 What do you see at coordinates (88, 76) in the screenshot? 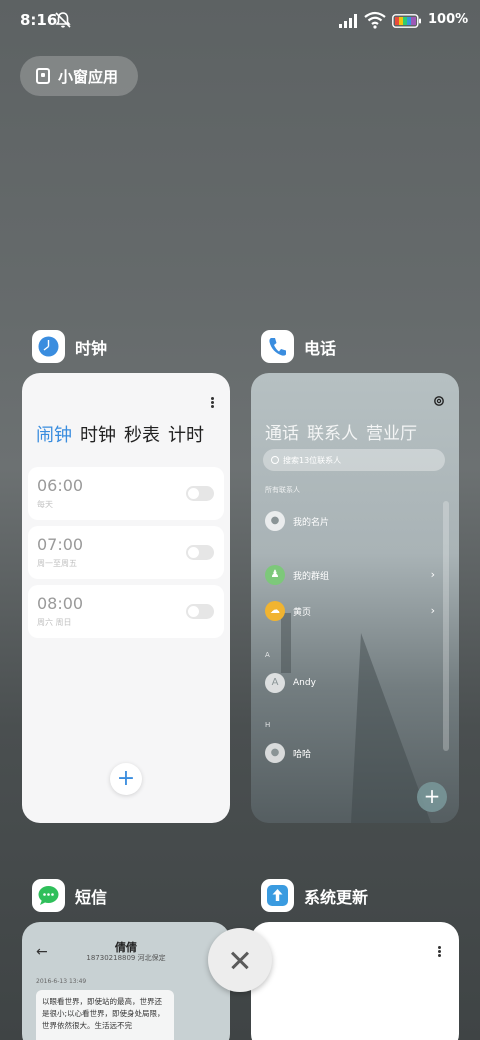
I see `small-window-label: 小窗应用` at bounding box center [88, 76].